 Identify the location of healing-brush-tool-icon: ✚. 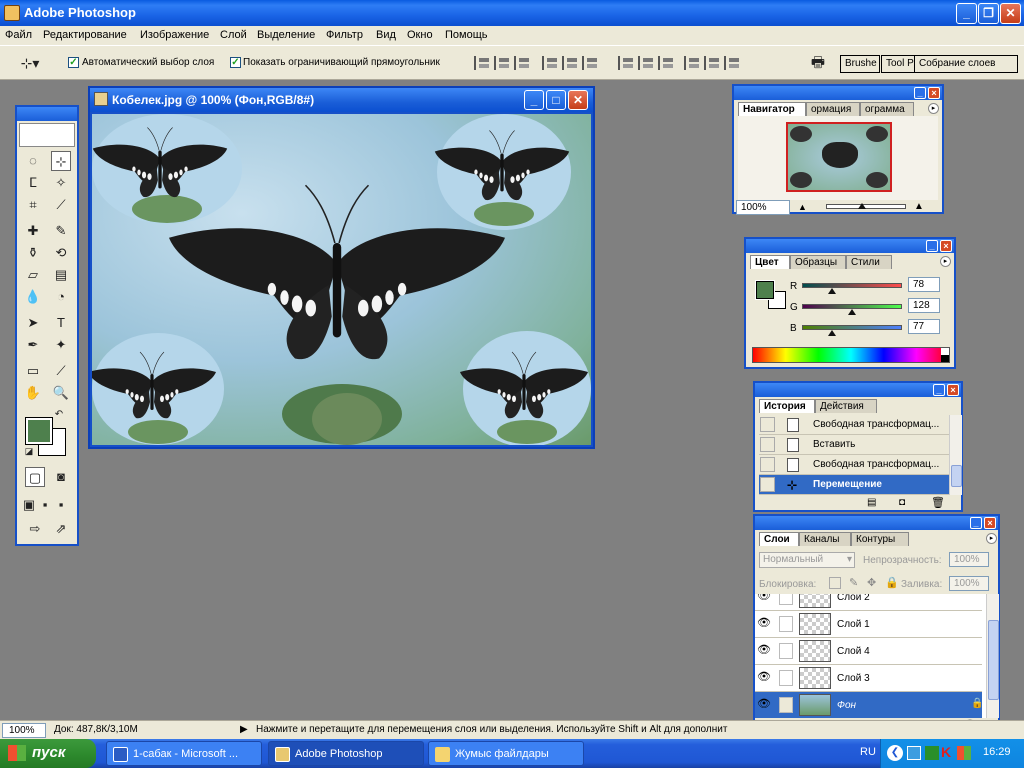
(33, 231).